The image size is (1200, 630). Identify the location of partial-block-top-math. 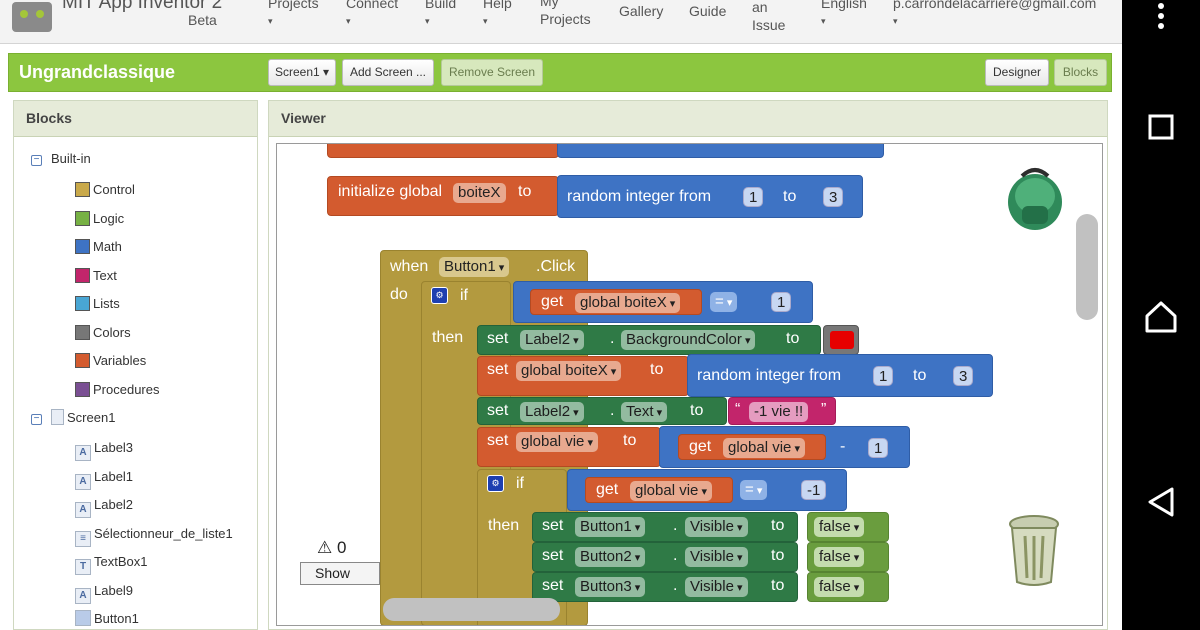
(720, 151).